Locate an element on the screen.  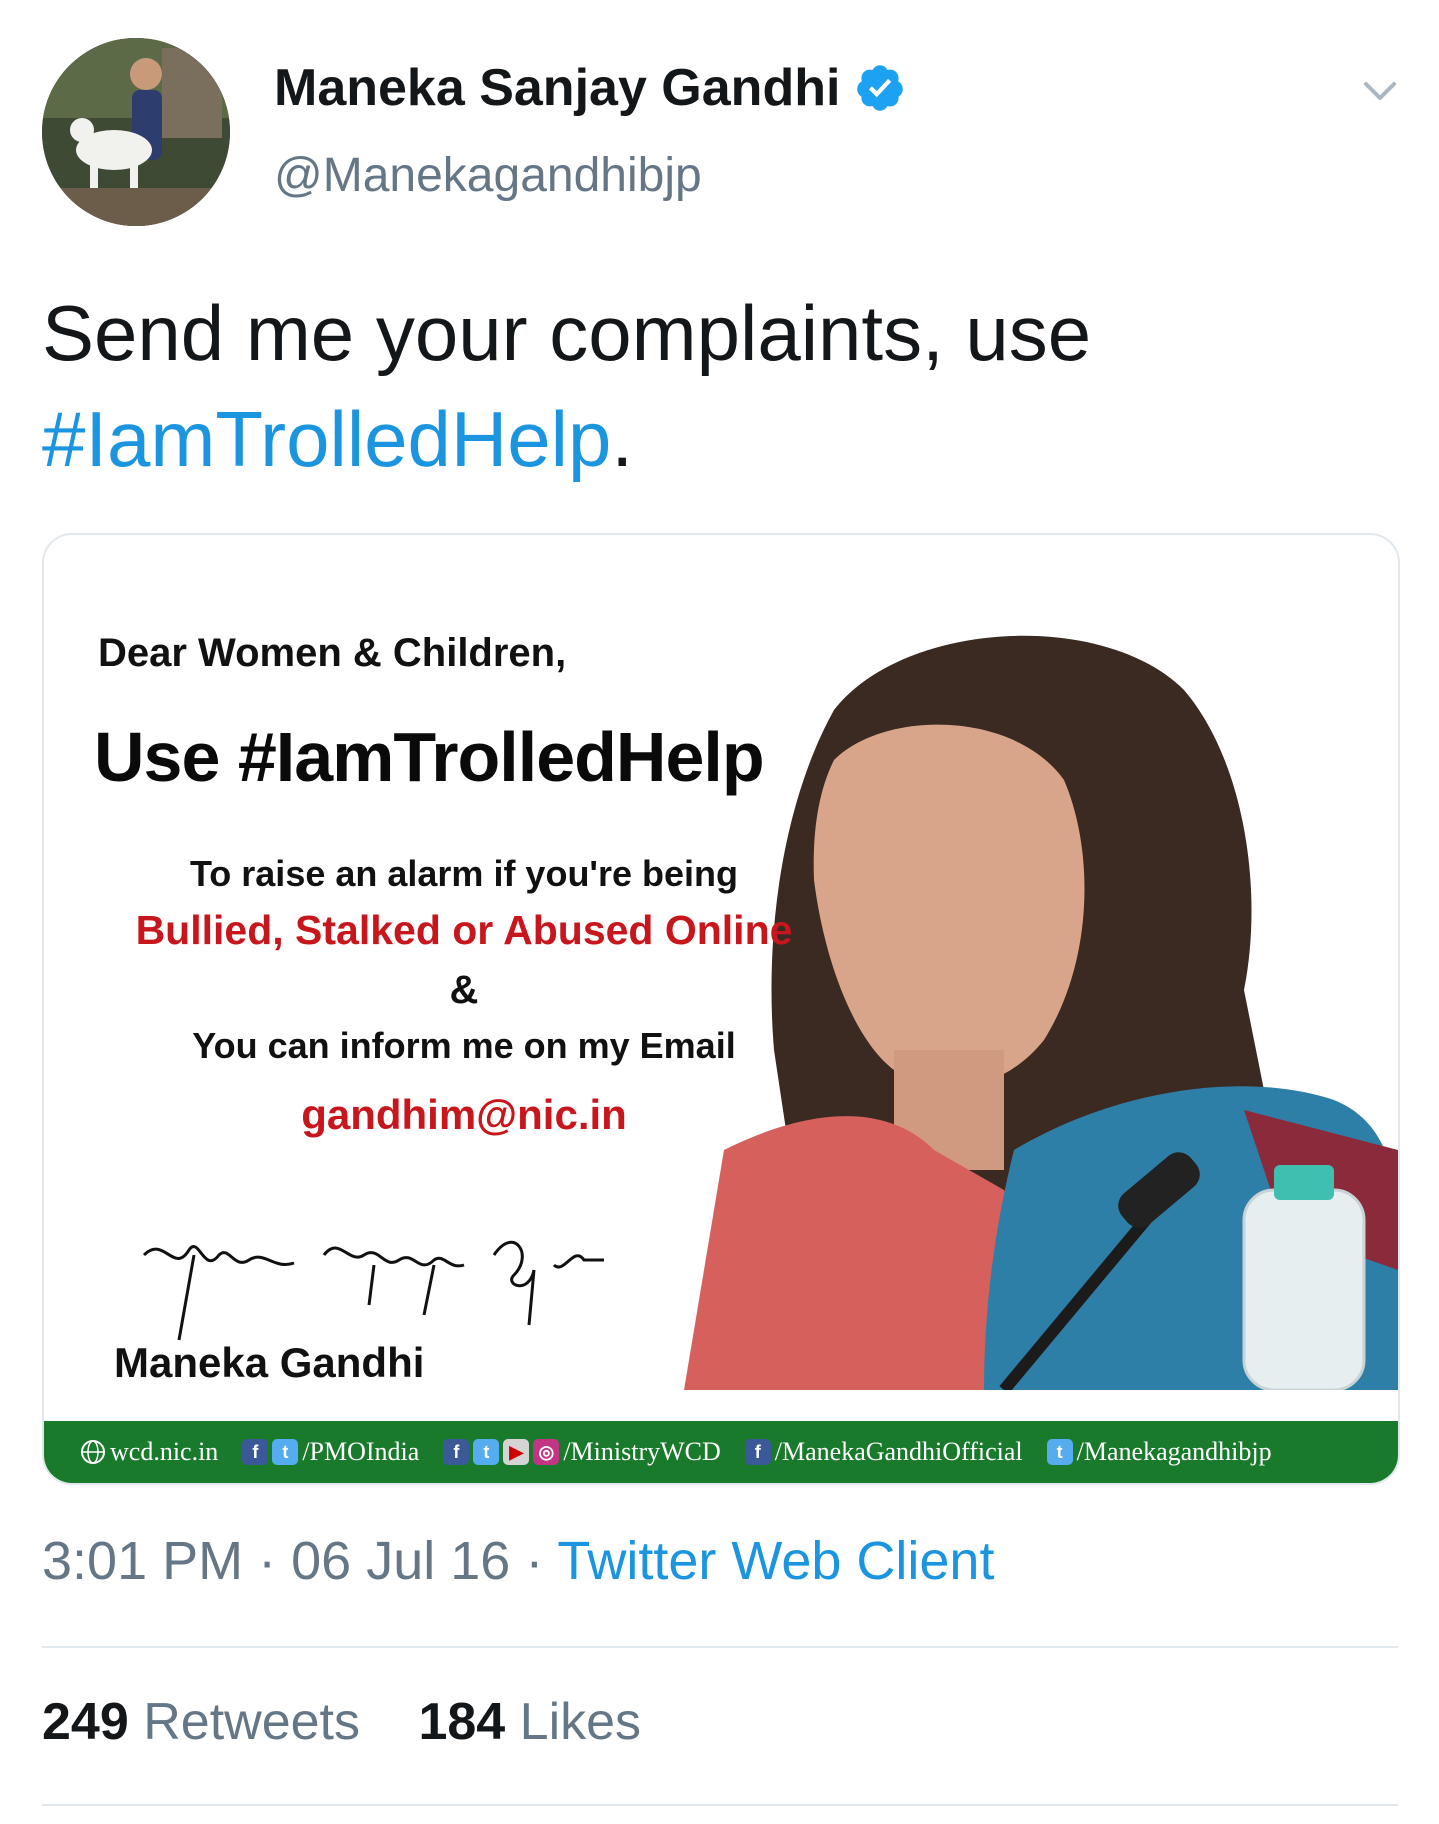
footer-twitter-text: /Manekagandhibjp is located at coordinates (1174, 1451).